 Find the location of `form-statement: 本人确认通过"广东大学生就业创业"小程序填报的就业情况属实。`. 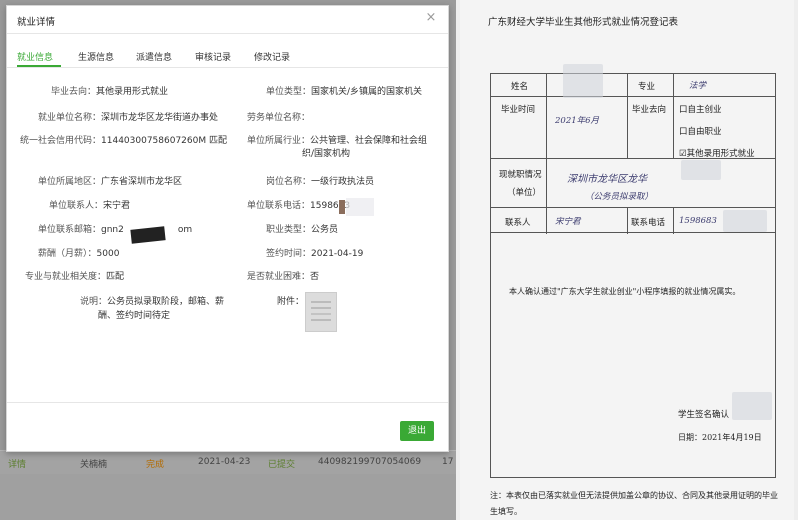

form-statement: 本人确认通过"广东大学生就业创业"小程序填报的就业情况属实。 is located at coordinates (625, 291).